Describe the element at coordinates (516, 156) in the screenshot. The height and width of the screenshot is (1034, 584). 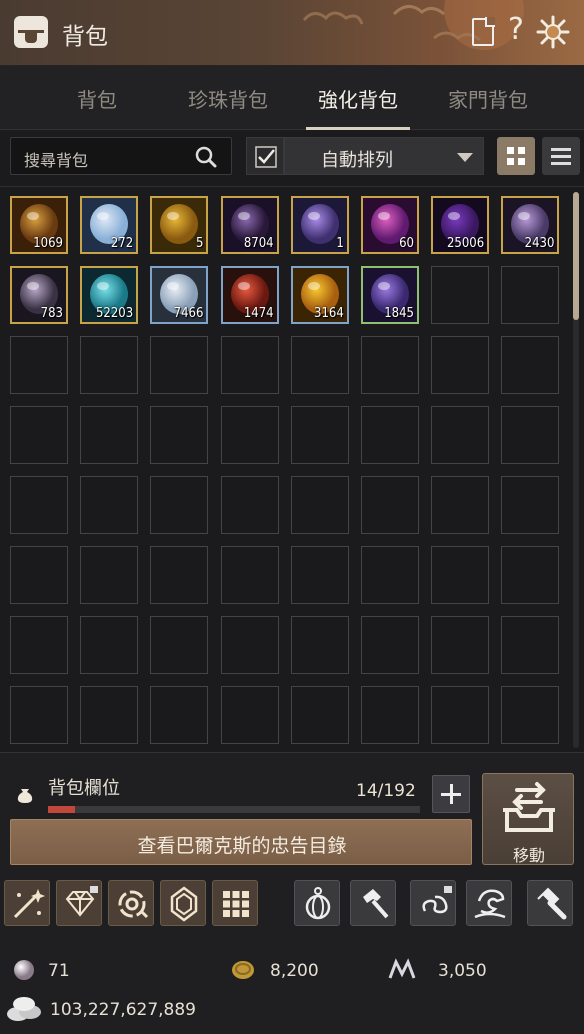
I see `grid-view-button` at that location.